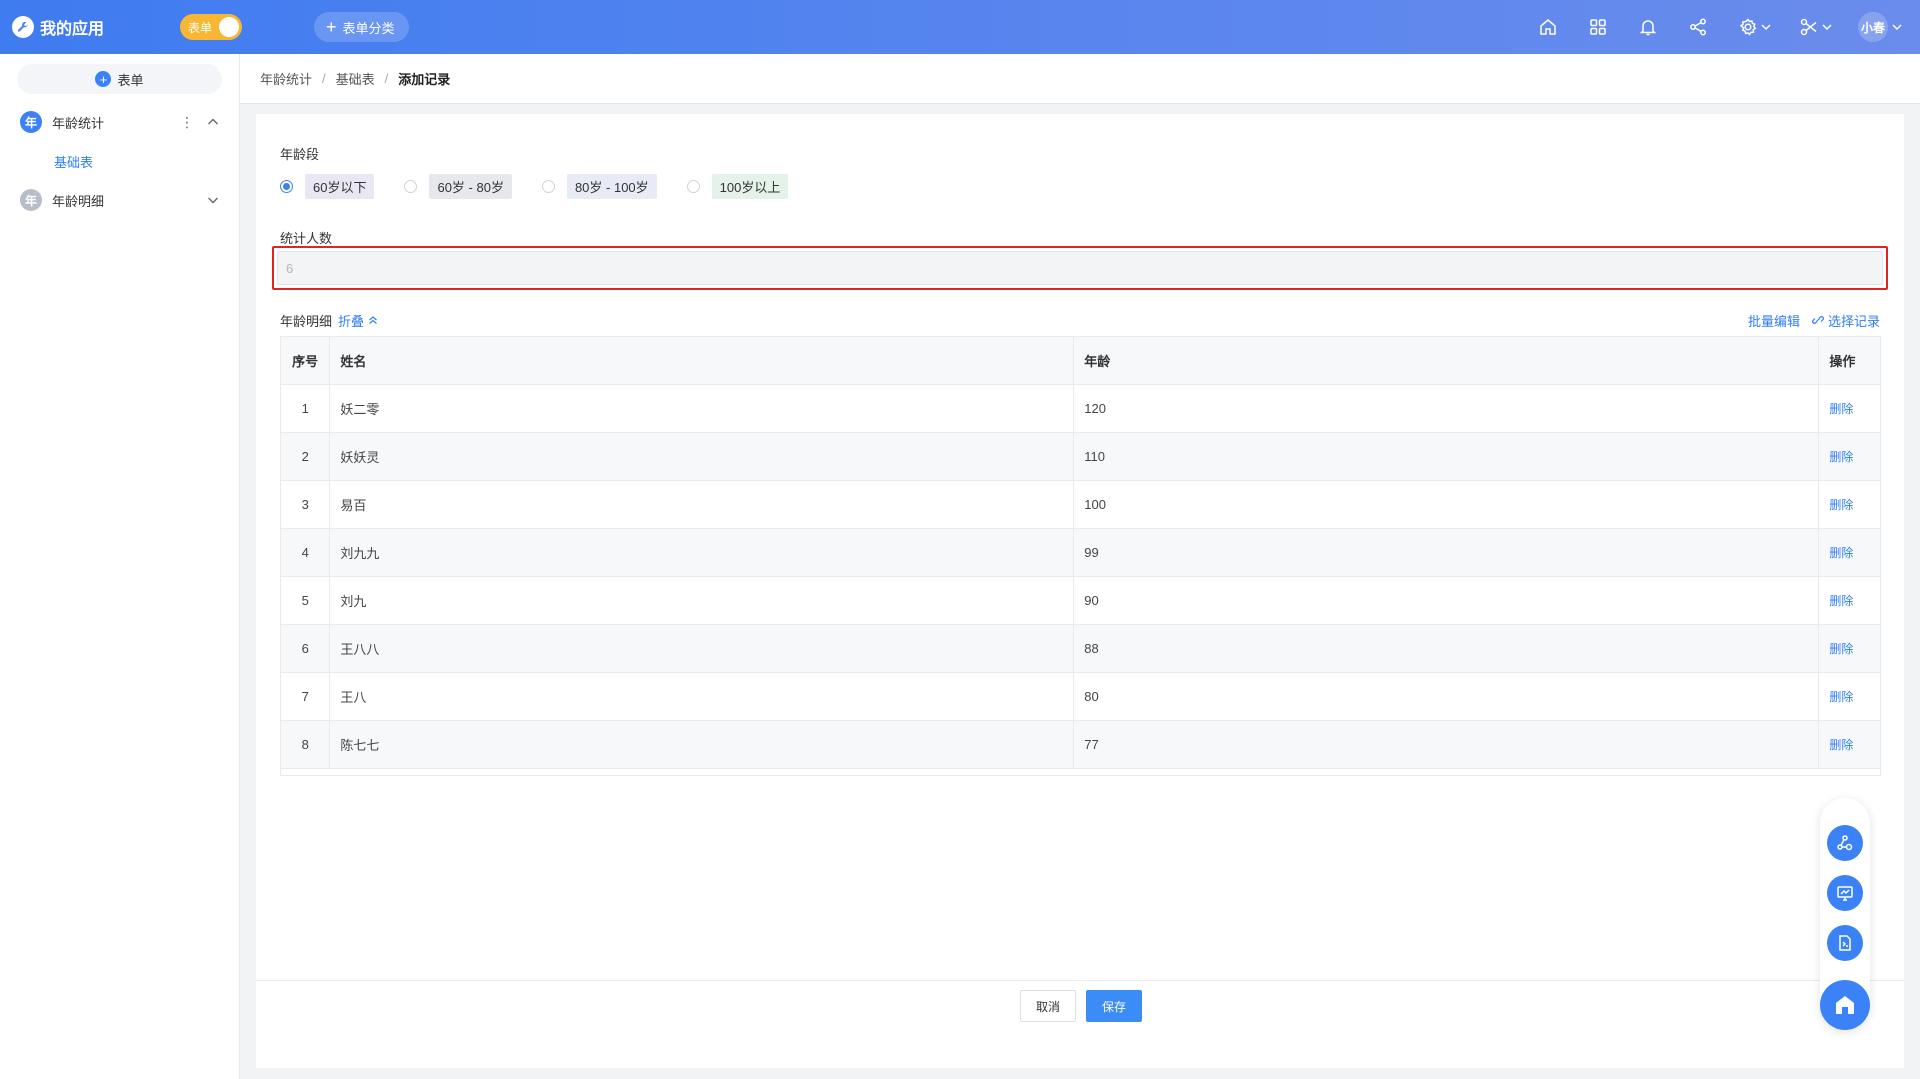  What do you see at coordinates (1080, 980) in the screenshot?
I see `footer-divider` at bounding box center [1080, 980].